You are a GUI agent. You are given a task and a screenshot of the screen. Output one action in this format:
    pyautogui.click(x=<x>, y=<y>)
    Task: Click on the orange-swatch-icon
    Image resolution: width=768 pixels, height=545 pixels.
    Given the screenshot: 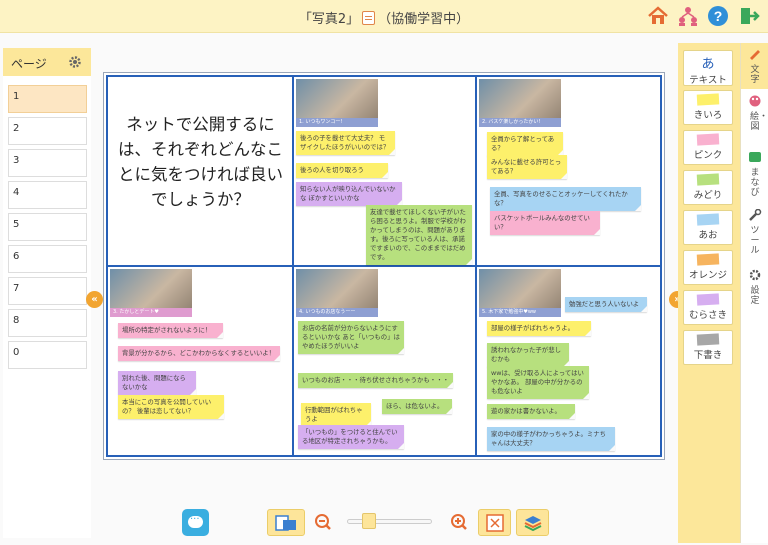 What is the action you would take?
    pyautogui.click(x=708, y=259)
    